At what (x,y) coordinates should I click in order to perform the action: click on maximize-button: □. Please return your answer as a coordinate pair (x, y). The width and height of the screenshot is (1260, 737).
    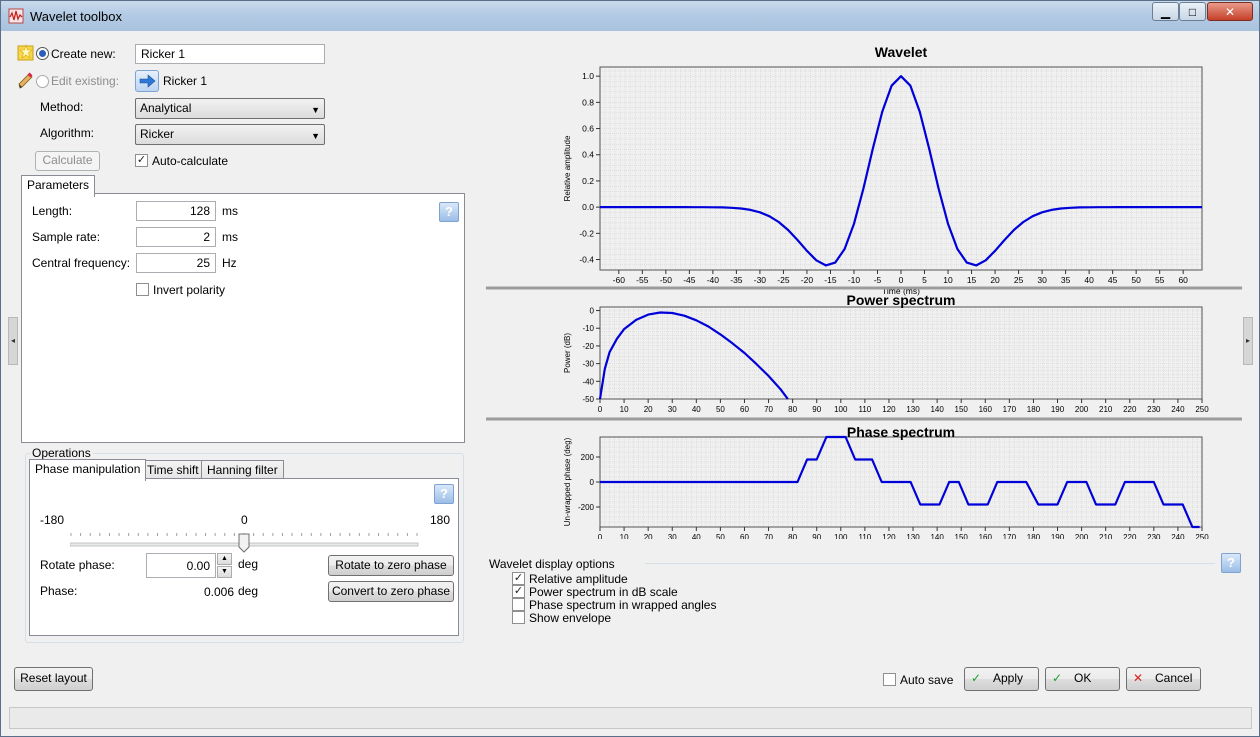
    Looking at the image, I should click on (1192, 11).